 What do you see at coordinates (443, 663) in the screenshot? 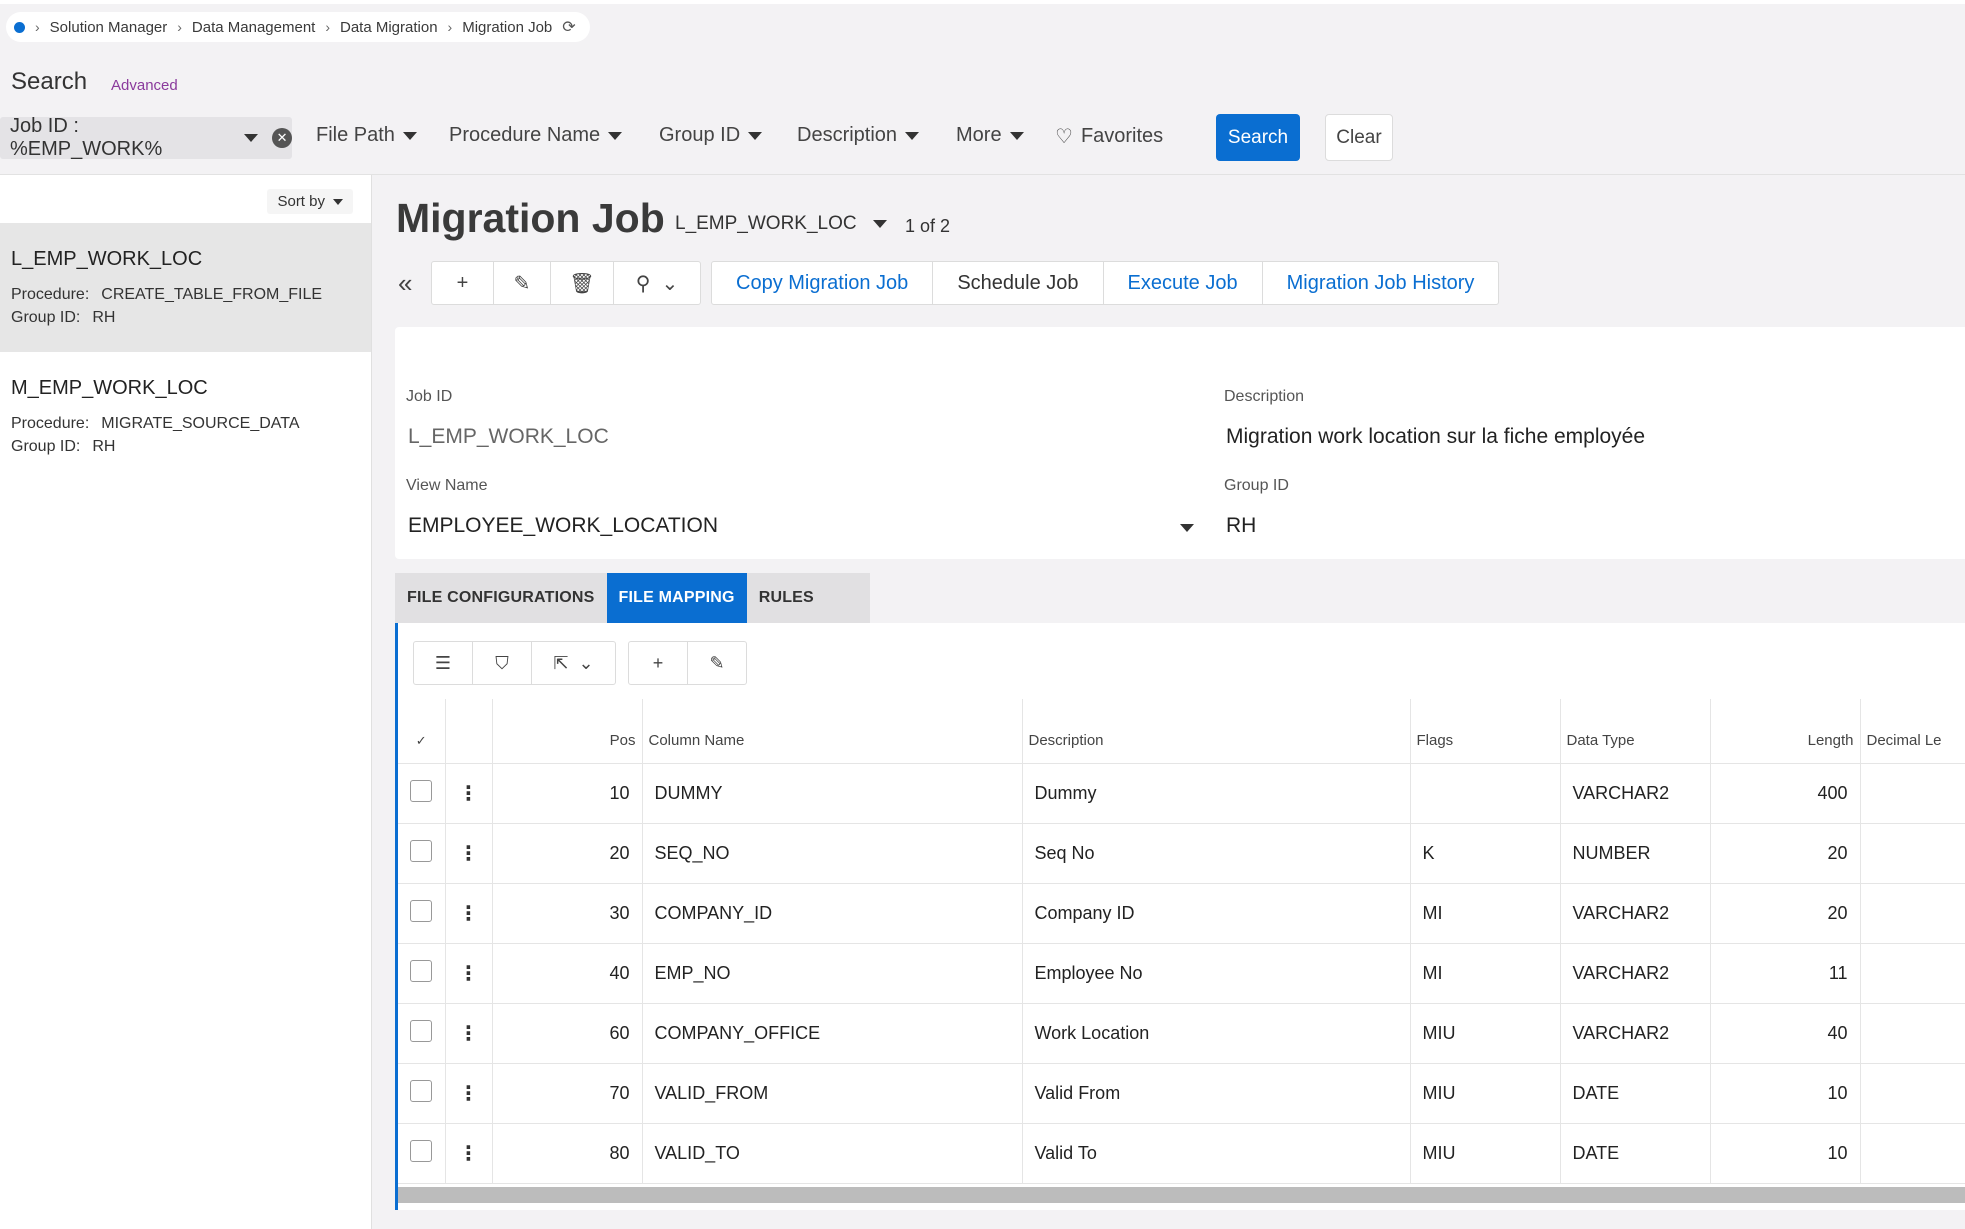
I see `list-settings-icon: ☰` at bounding box center [443, 663].